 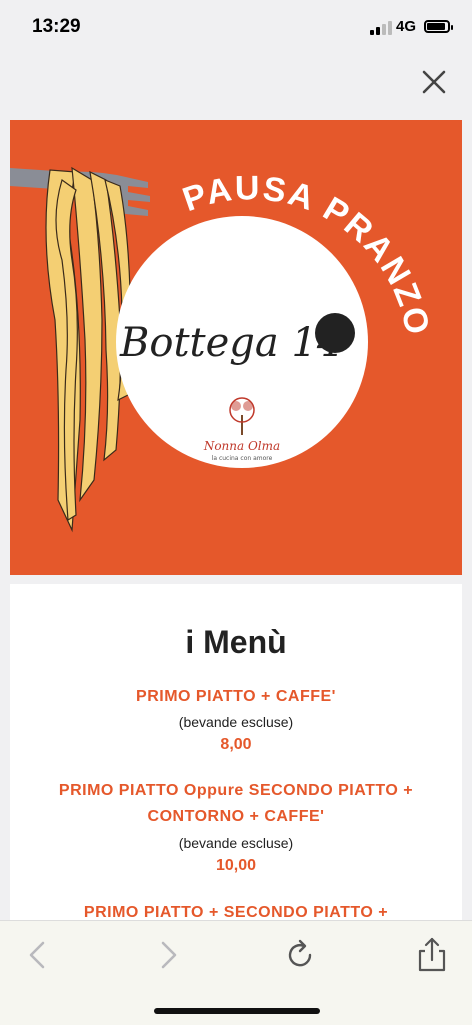 What do you see at coordinates (236, 790) in the screenshot?
I see `menu-item-2-name-line1: PRIMO PIATTO Oppure SECONDO PIATTO +` at bounding box center [236, 790].